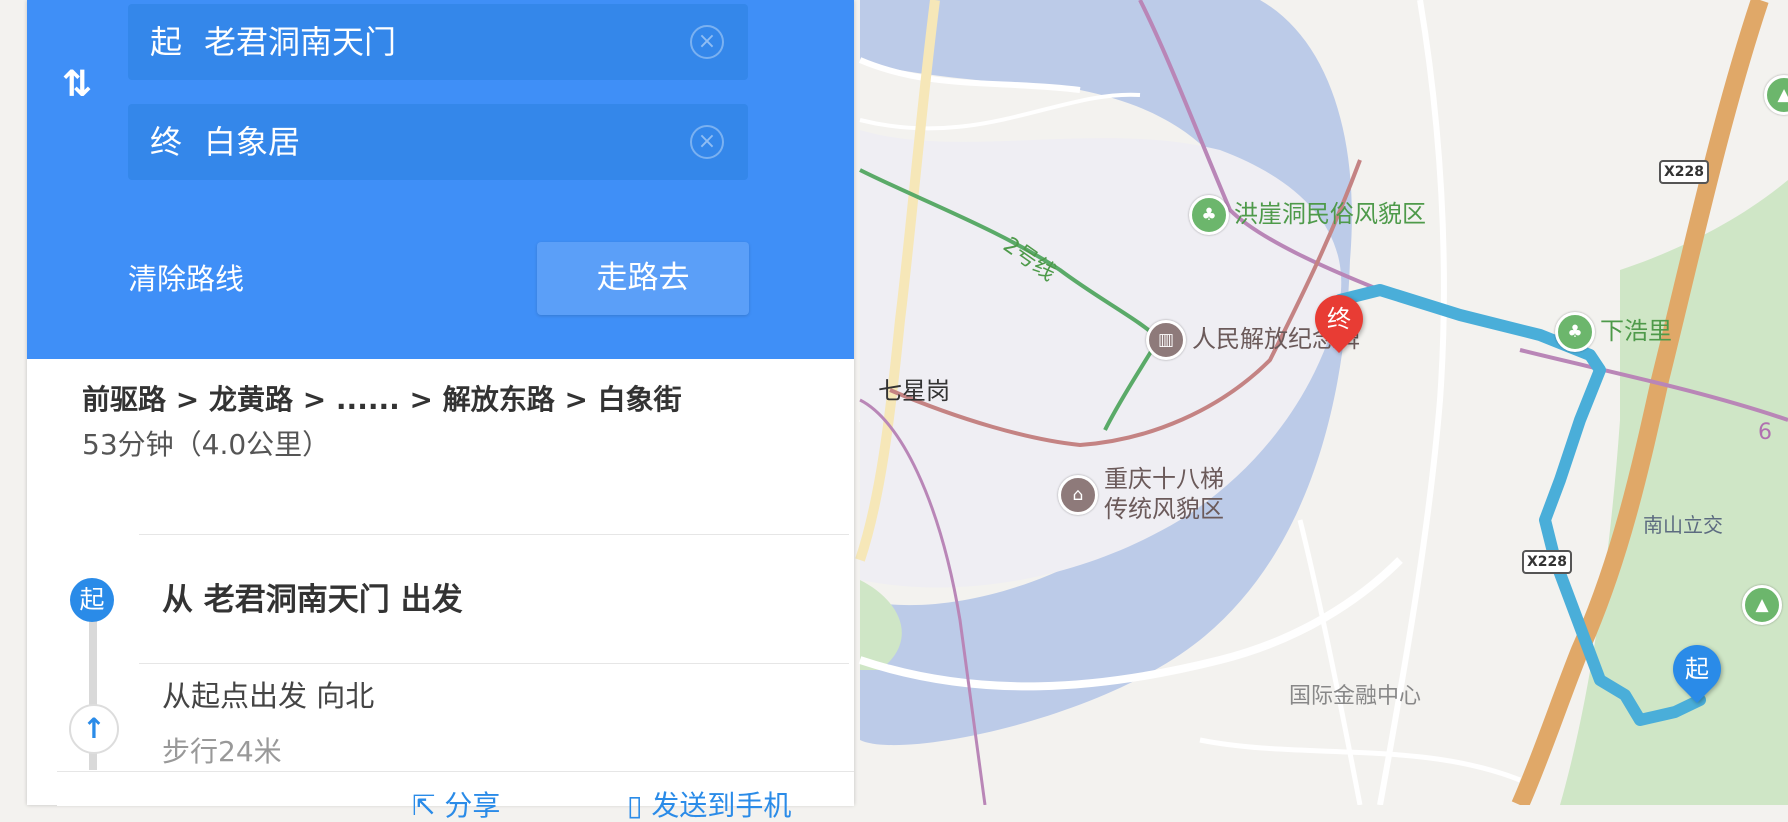 The image size is (1788, 822). Describe the element at coordinates (252, 142) in the screenshot. I see `end-point-value: 白象居` at that location.